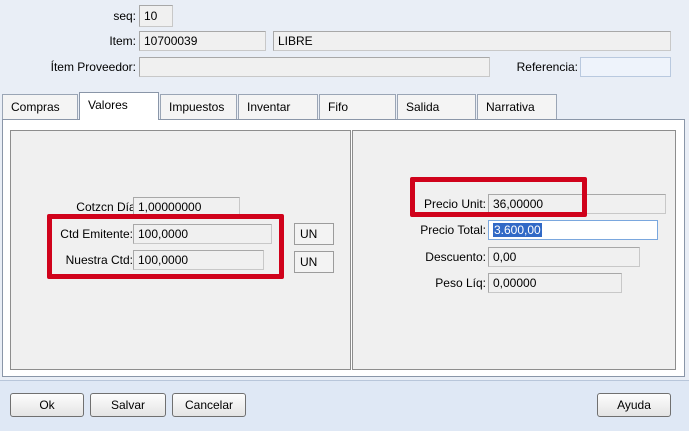 The width and height of the screenshot is (689, 431). What do you see at coordinates (564, 257) in the screenshot?
I see `discount-field: 0,00` at bounding box center [564, 257].